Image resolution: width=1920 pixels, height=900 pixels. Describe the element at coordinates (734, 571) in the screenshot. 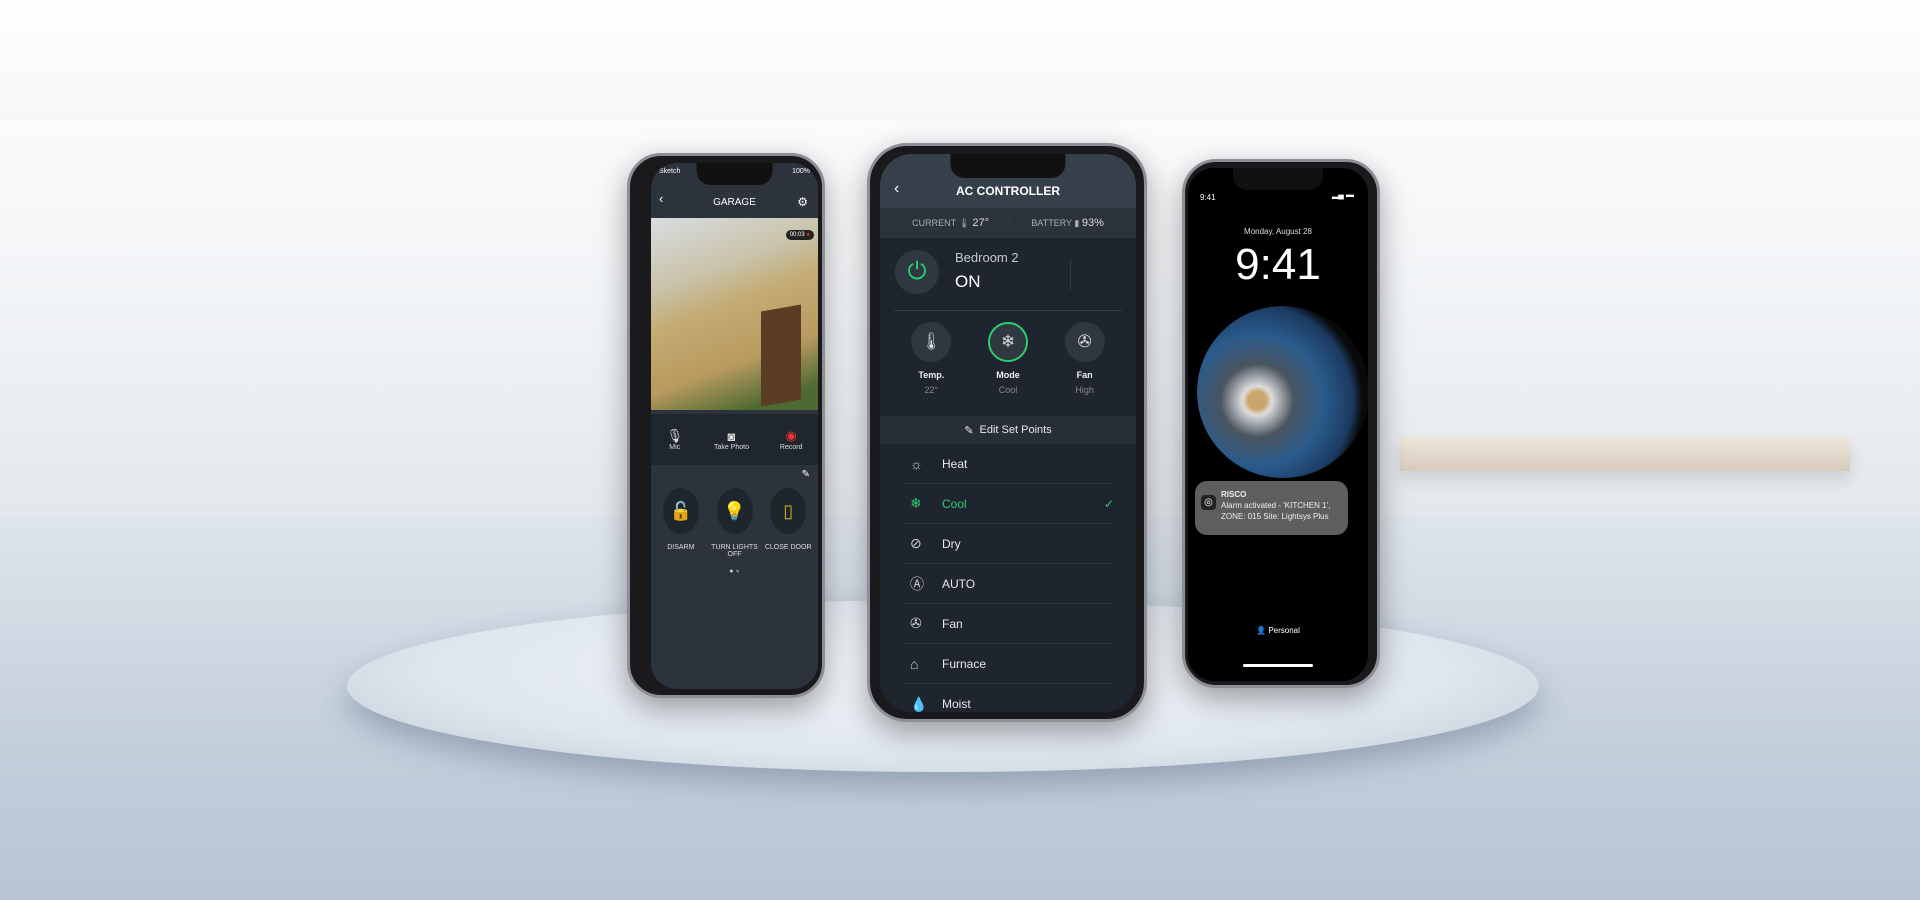

I see `page-indicator: ● ●` at that location.